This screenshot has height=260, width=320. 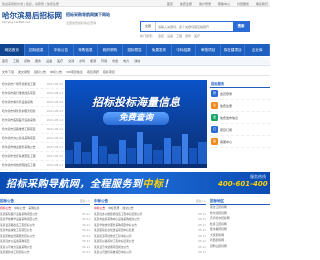 I want to click on subnav-item: 电力, so click(x=126, y=61).